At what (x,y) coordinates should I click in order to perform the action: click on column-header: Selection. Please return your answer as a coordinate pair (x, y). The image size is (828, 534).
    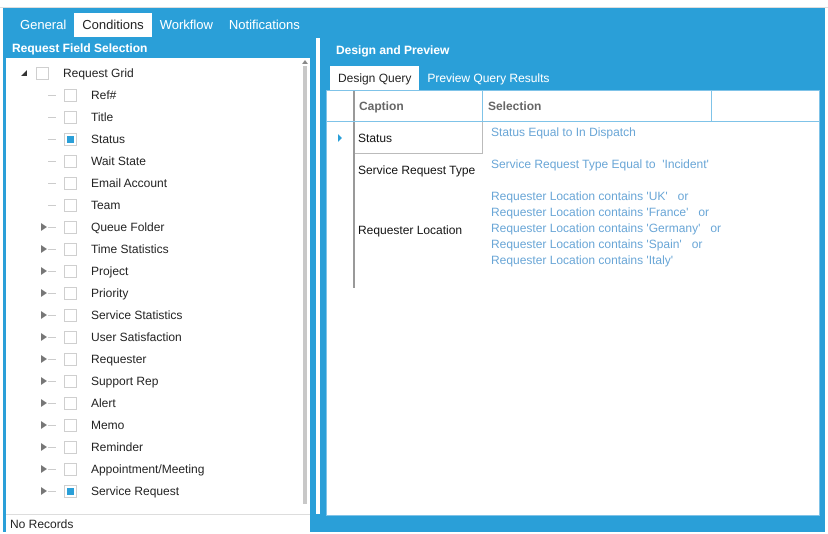
    Looking at the image, I should click on (597, 106).